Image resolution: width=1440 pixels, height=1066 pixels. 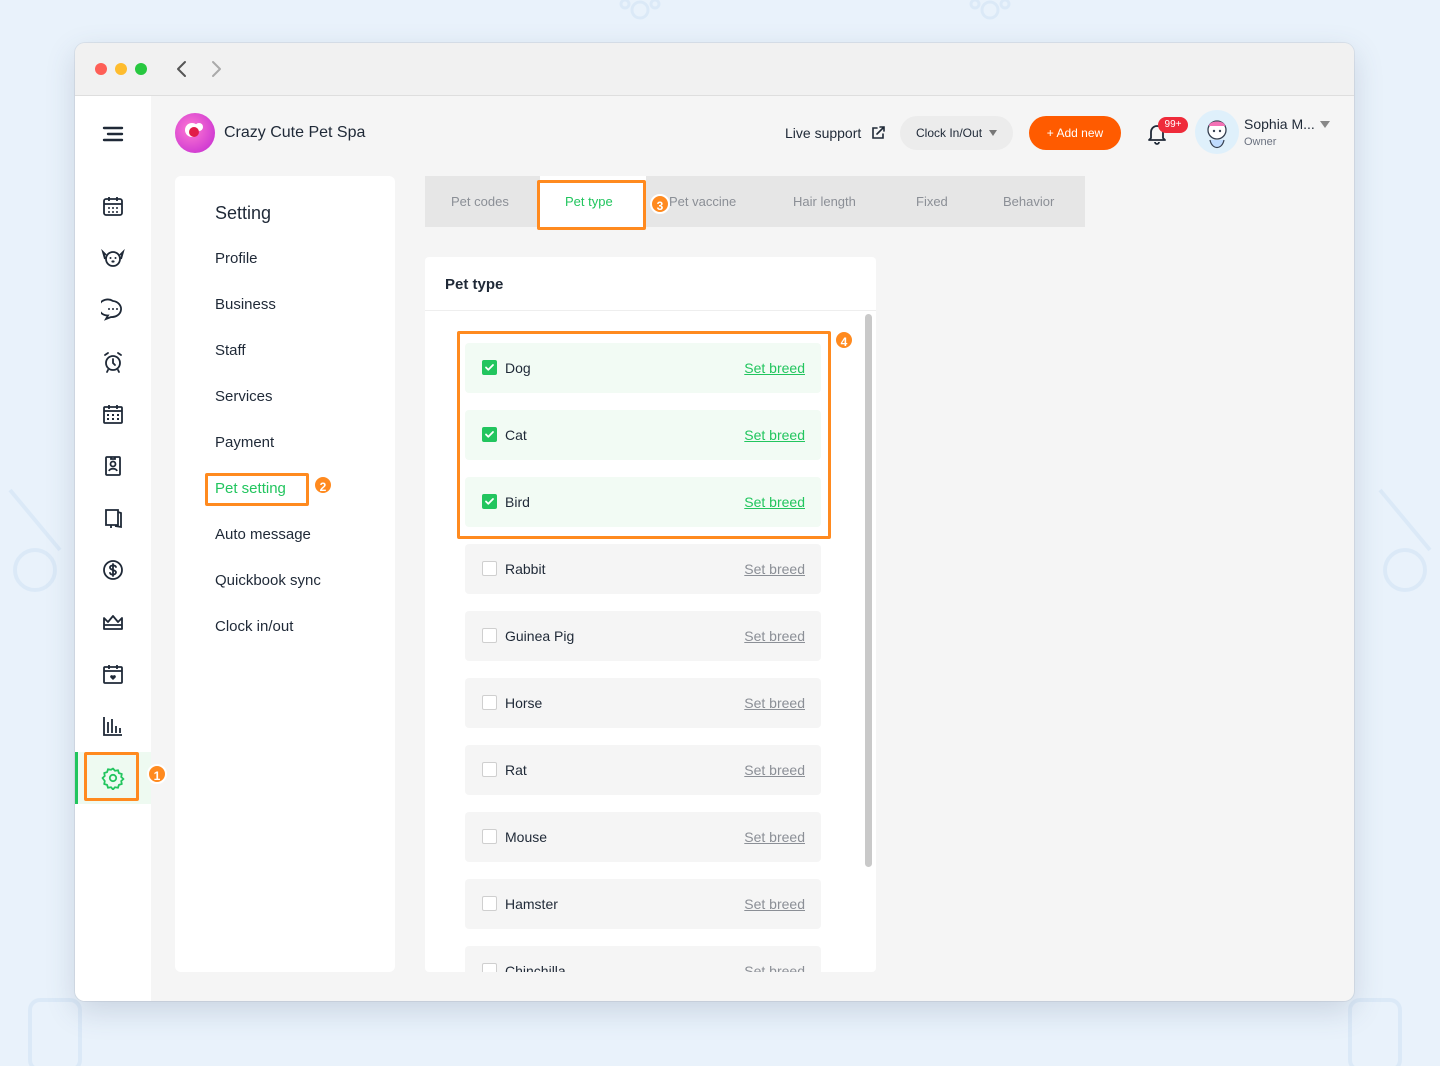 What do you see at coordinates (714, 69) in the screenshot?
I see `window-titlebar` at bounding box center [714, 69].